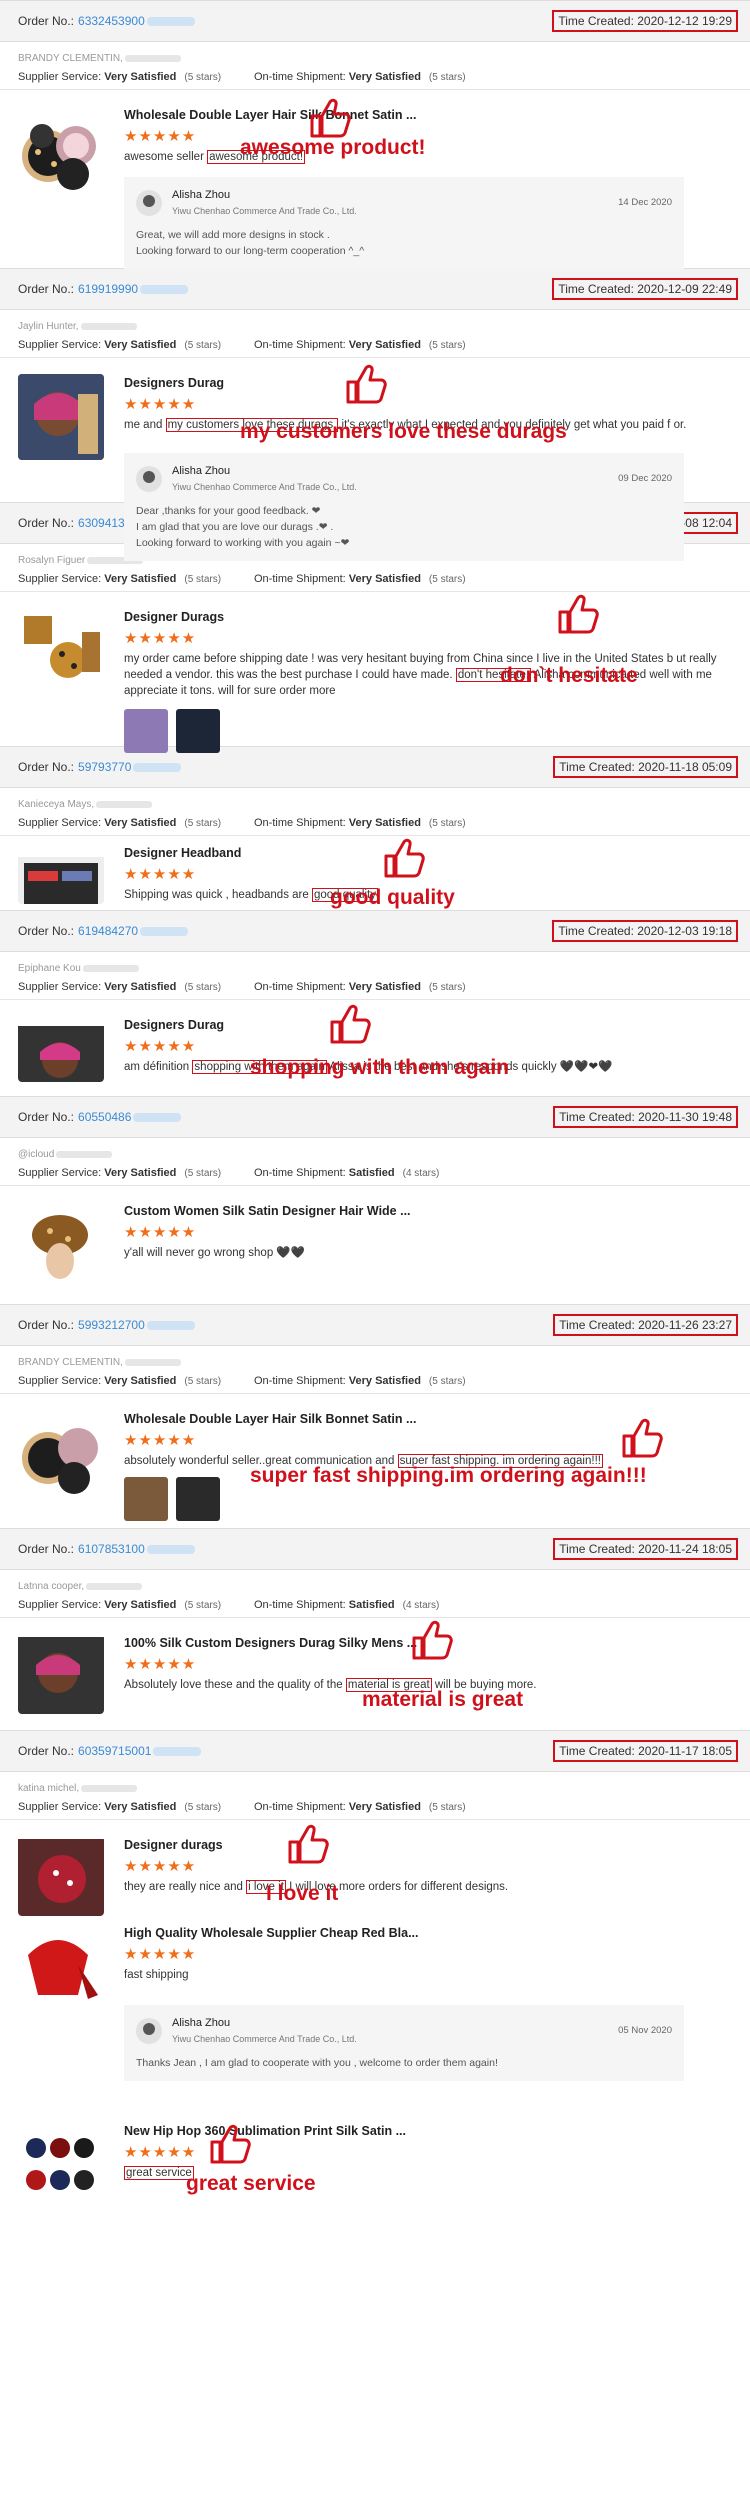 This screenshot has height=2504, width=750. I want to click on buyer-name: Rosalyn Figuer, so click(52, 560).